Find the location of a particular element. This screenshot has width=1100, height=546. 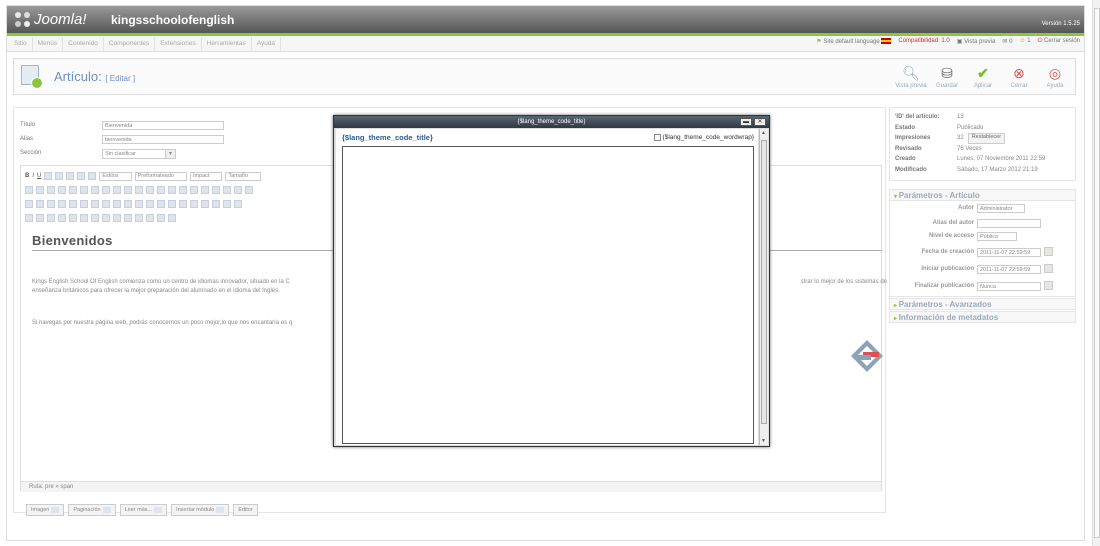

panel-metadata: Información de metadatos is located at coordinates (982, 317).